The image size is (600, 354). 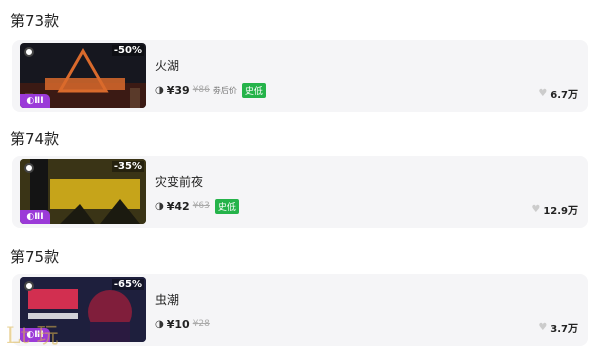 What do you see at coordinates (201, 90) in the screenshot?
I see `original-price: ¥86` at bounding box center [201, 90].